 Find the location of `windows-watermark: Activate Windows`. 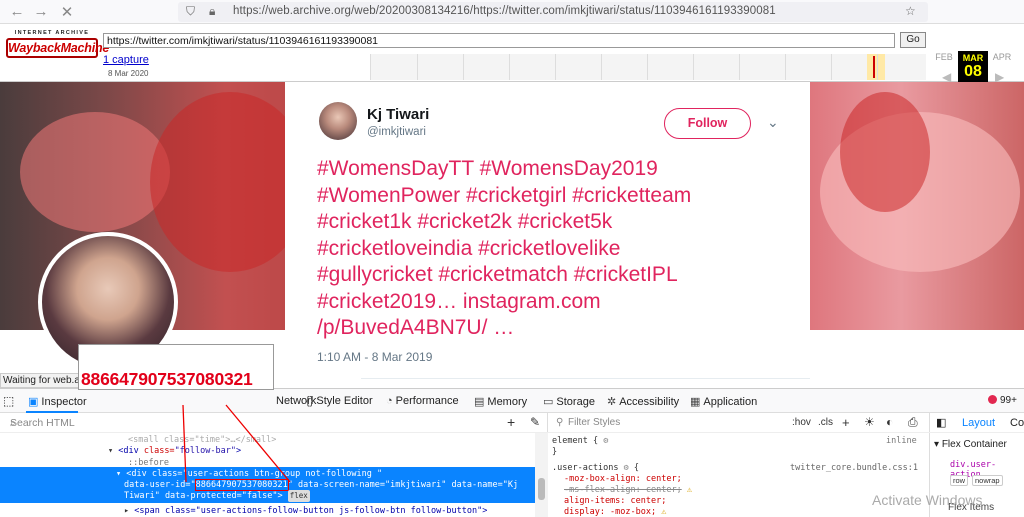

windows-watermark: Activate Windows is located at coordinates (927, 500).